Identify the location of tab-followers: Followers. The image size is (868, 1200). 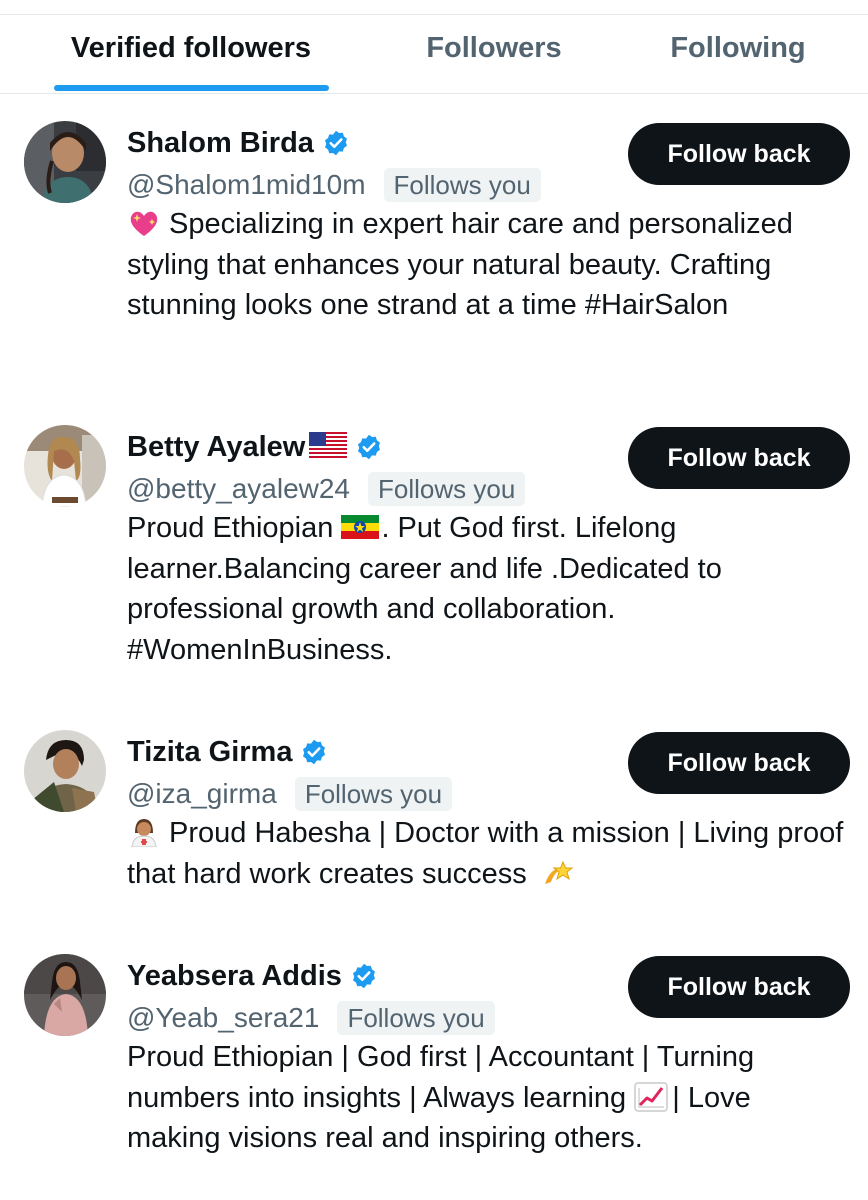
(494, 54).